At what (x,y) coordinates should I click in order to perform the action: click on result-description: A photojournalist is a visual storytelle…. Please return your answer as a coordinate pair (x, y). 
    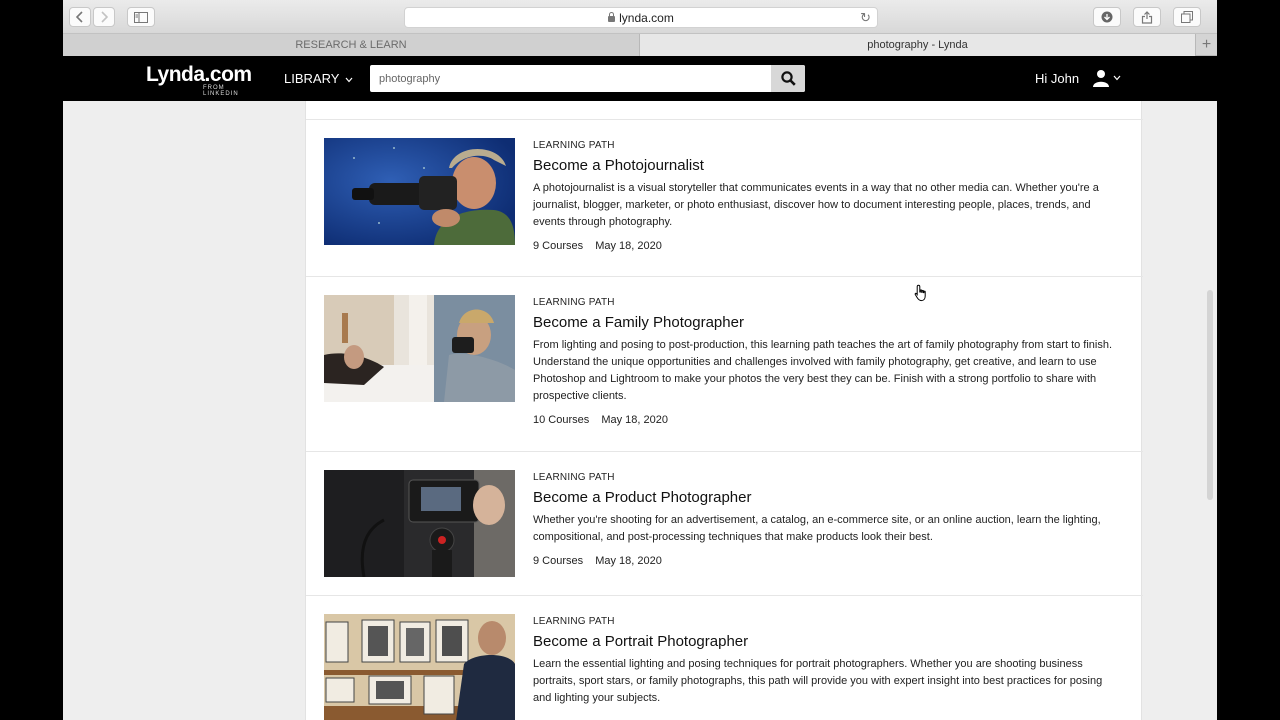
    Looking at the image, I should click on (816, 205).